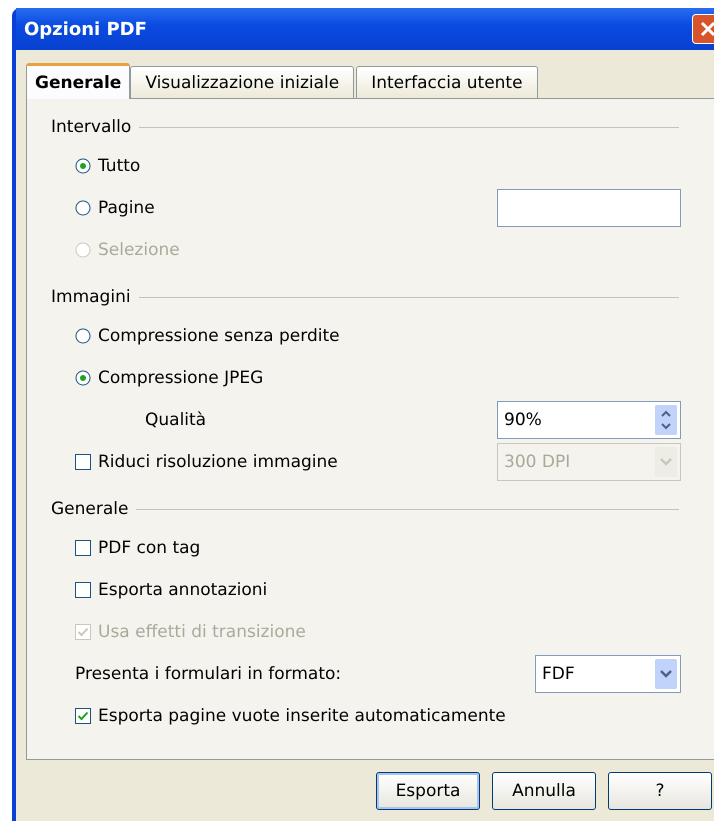 The width and height of the screenshot is (714, 821). Describe the element at coordinates (447, 82) in the screenshot. I see `tab: Interfaccia utente` at that location.